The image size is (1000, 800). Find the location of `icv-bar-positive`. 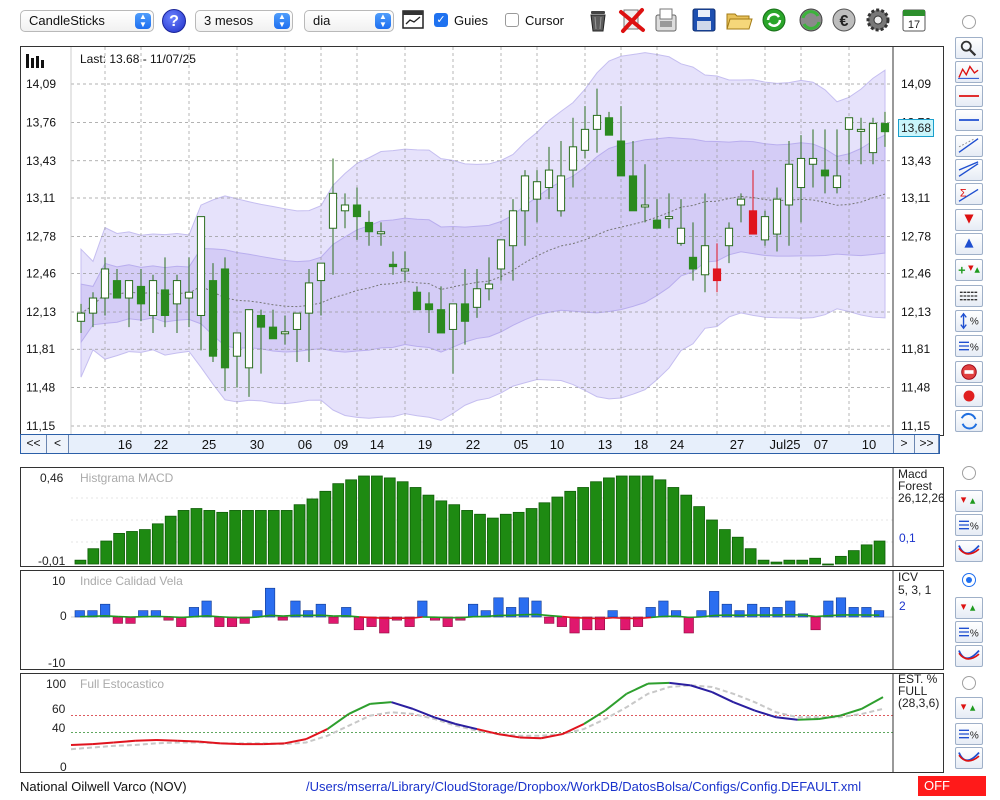

icv-bar-positive is located at coordinates (650, 612).